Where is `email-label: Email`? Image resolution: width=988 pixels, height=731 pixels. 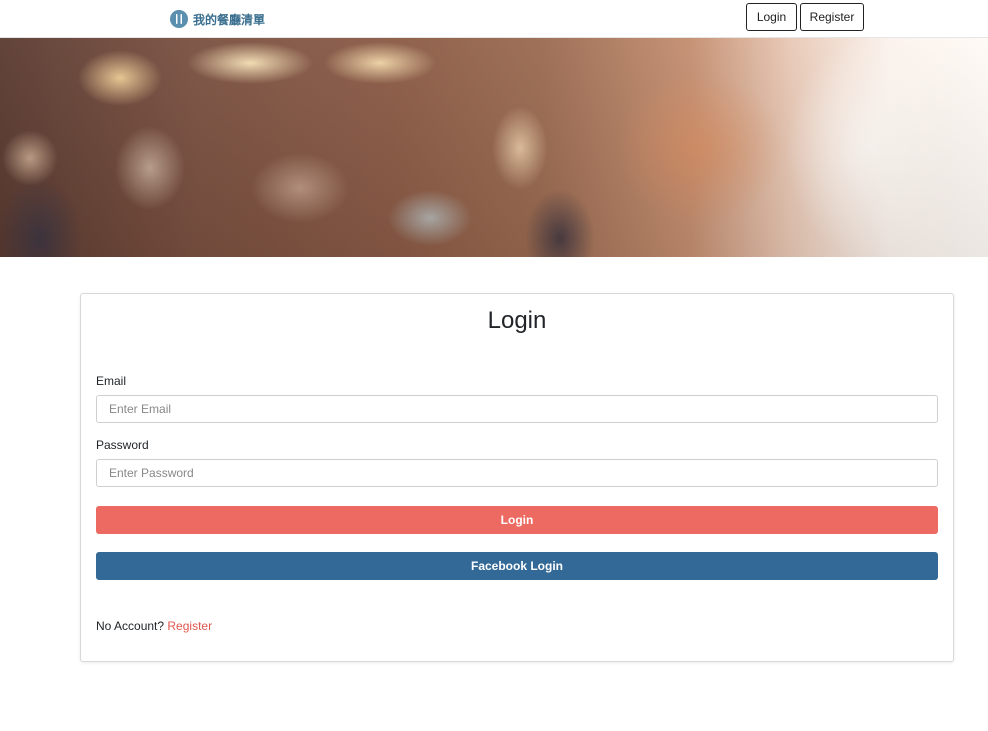
email-label: Email is located at coordinates (111, 381).